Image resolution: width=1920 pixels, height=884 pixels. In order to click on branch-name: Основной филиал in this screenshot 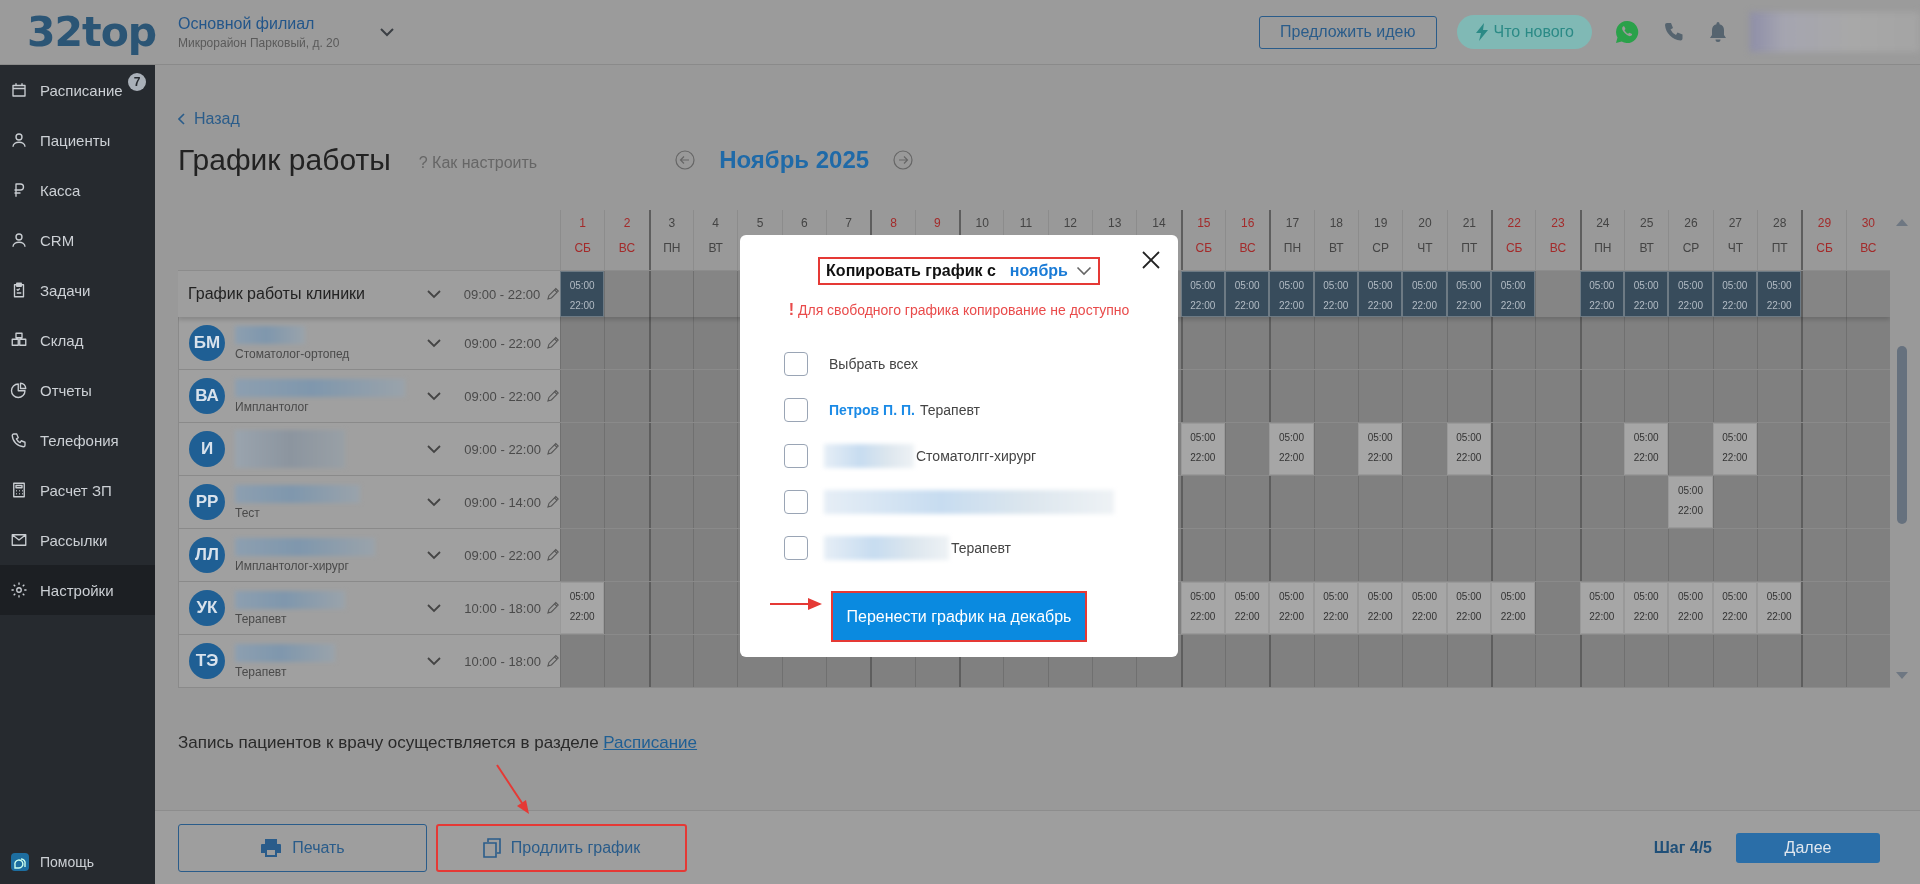, I will do `click(259, 23)`.